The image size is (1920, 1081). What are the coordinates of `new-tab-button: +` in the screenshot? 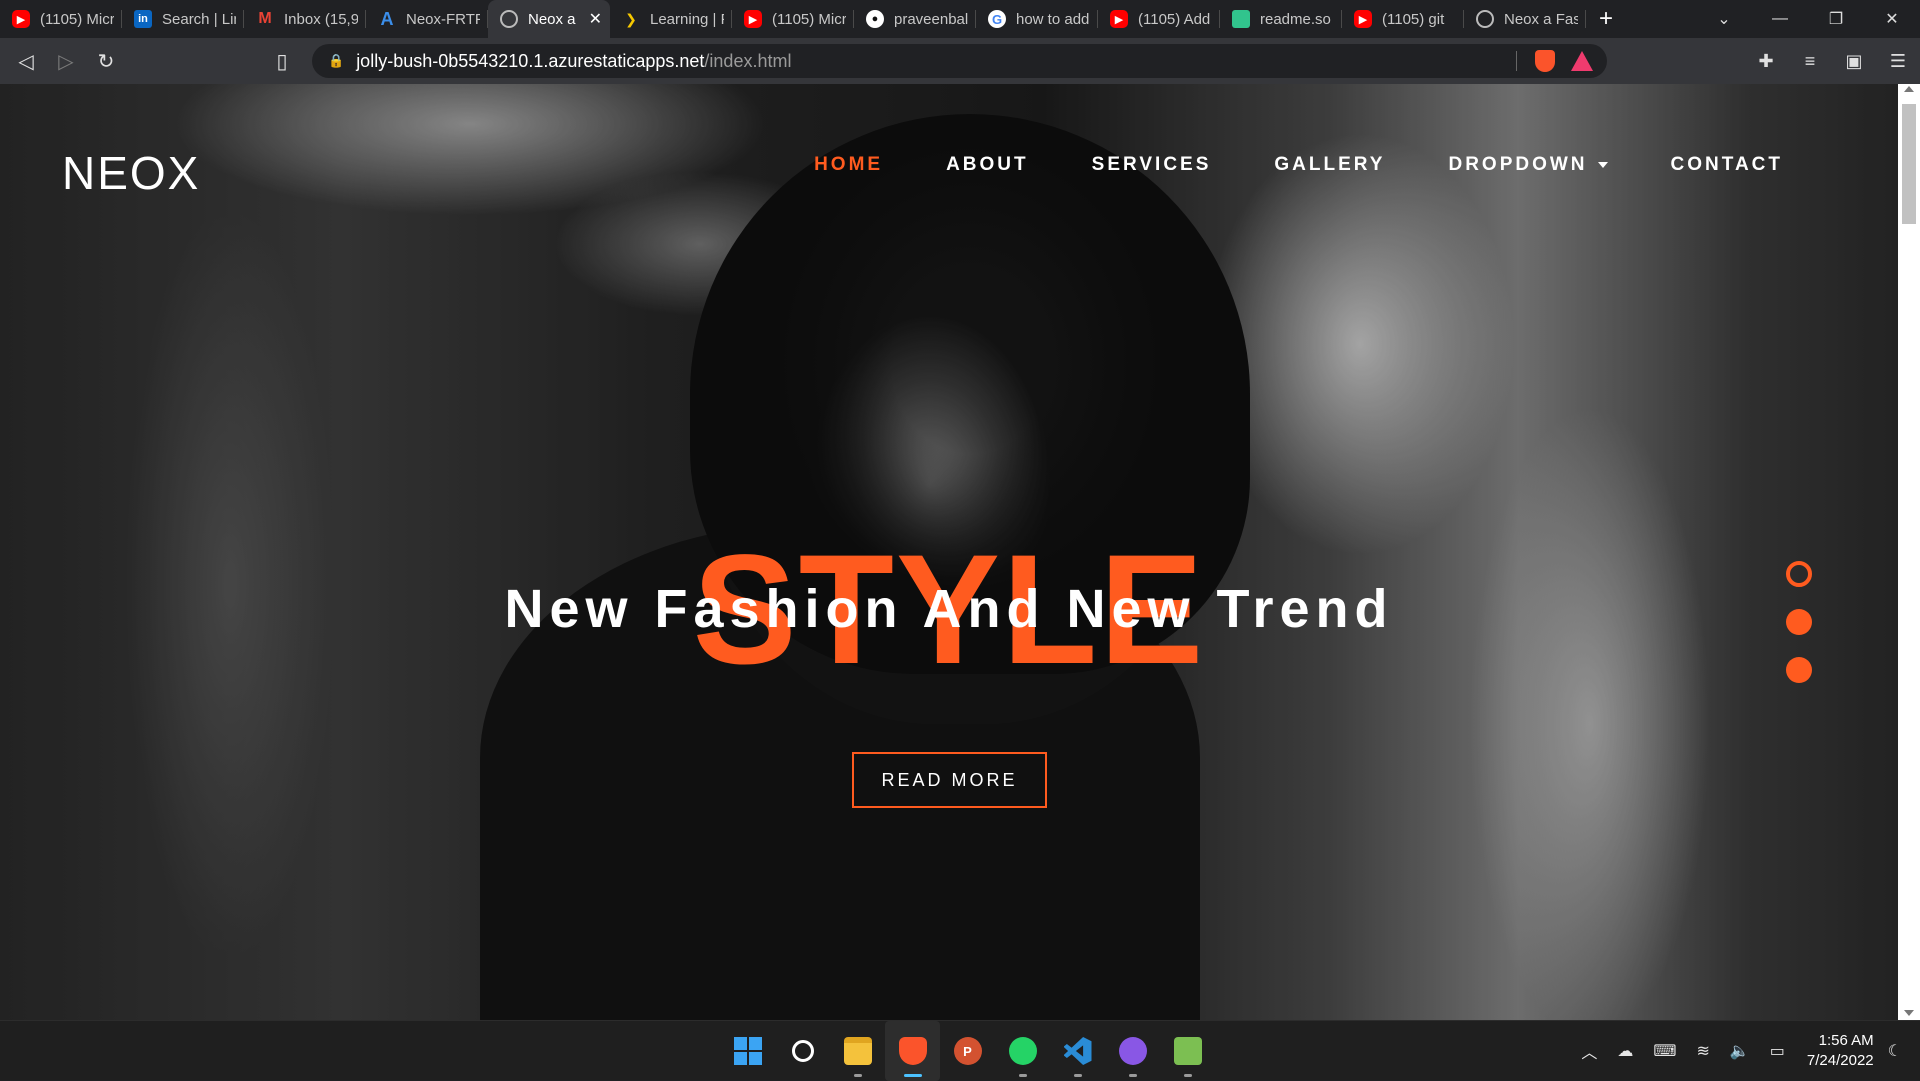 It's located at (1606, 19).